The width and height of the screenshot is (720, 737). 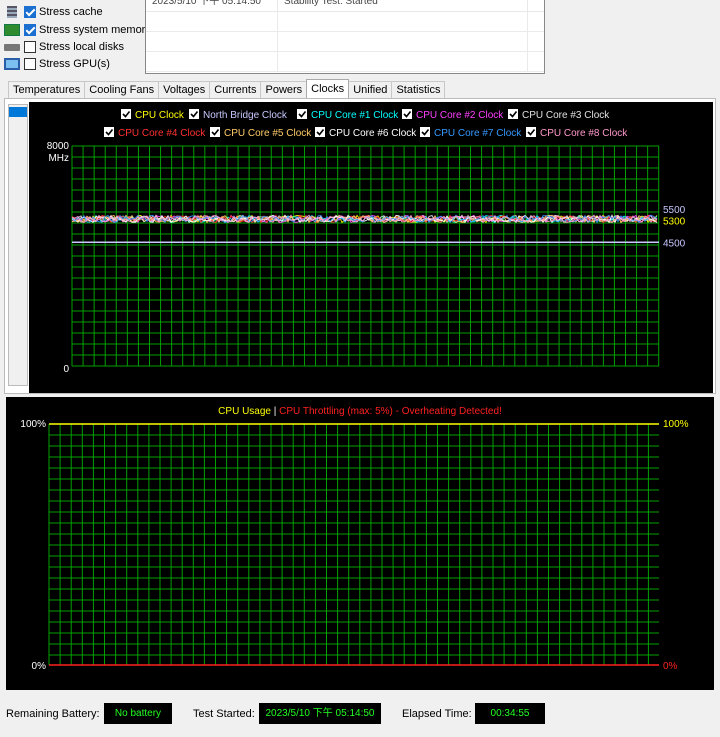 What do you see at coordinates (328, 88) in the screenshot?
I see `tab-clocks: Clocks` at bounding box center [328, 88].